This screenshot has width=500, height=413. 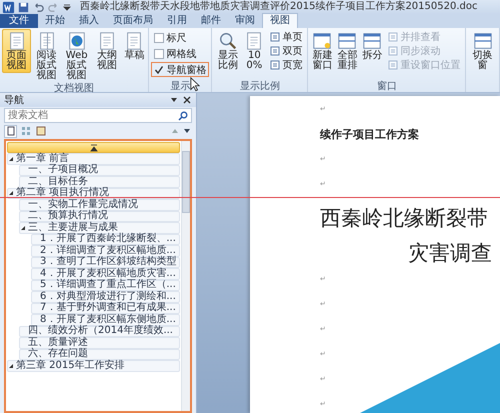 I want to click on close-icon, so click(x=187, y=100).